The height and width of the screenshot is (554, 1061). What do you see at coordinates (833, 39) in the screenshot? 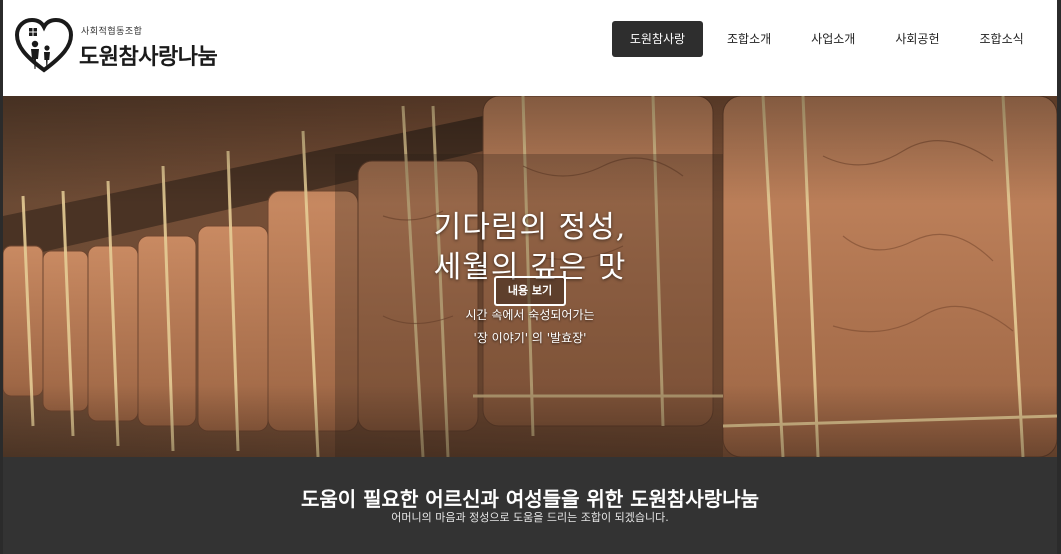
I see `nav-item-business: 사업소개` at bounding box center [833, 39].